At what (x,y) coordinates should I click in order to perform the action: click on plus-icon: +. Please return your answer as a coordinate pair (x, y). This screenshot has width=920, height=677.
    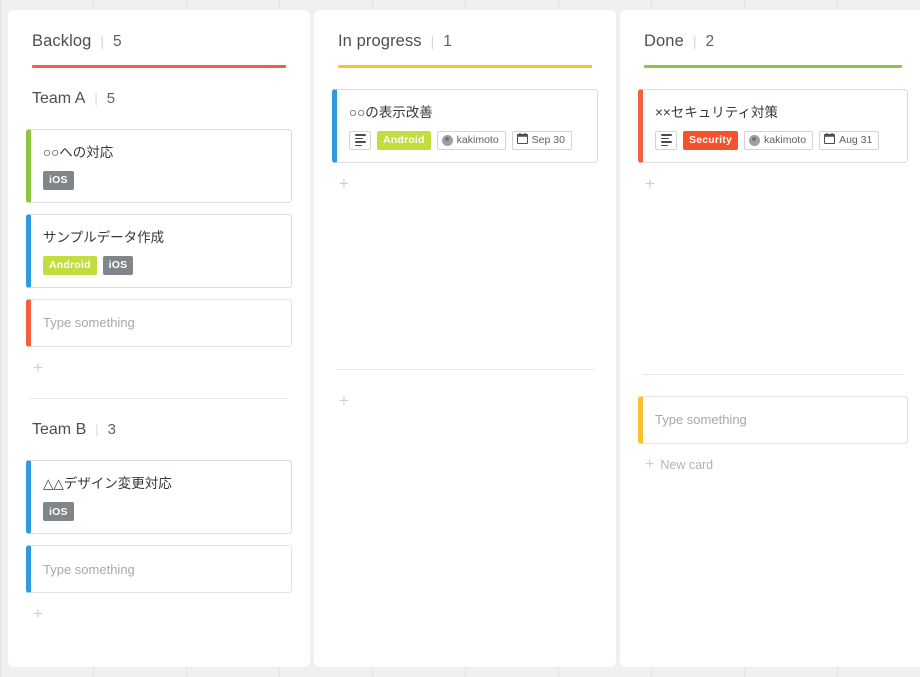
    Looking at the image, I should click on (650, 464).